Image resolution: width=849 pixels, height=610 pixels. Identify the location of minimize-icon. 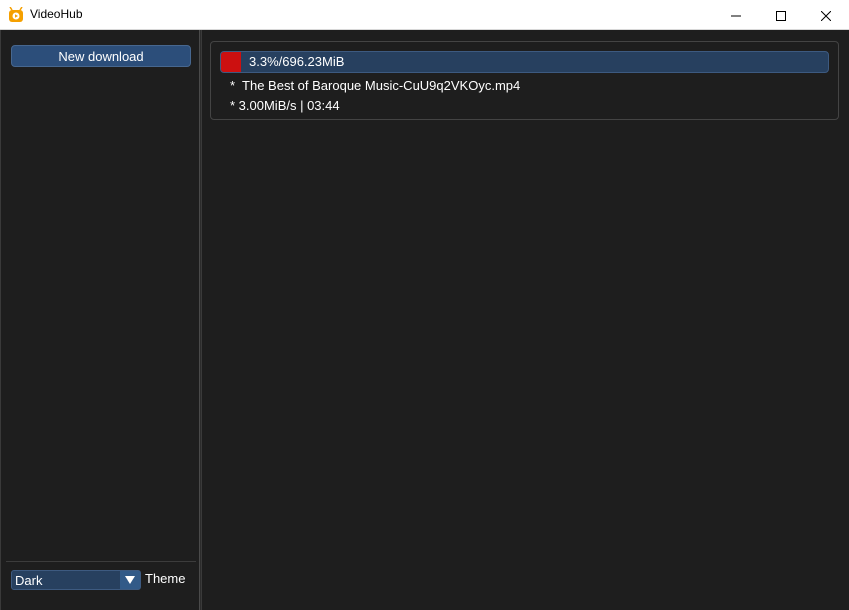
(736, 15).